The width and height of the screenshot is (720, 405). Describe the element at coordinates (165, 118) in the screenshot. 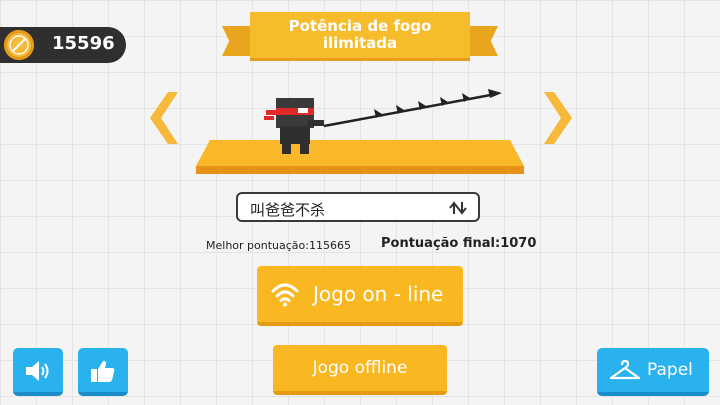

I see `previous-character-arrow-icon` at that location.